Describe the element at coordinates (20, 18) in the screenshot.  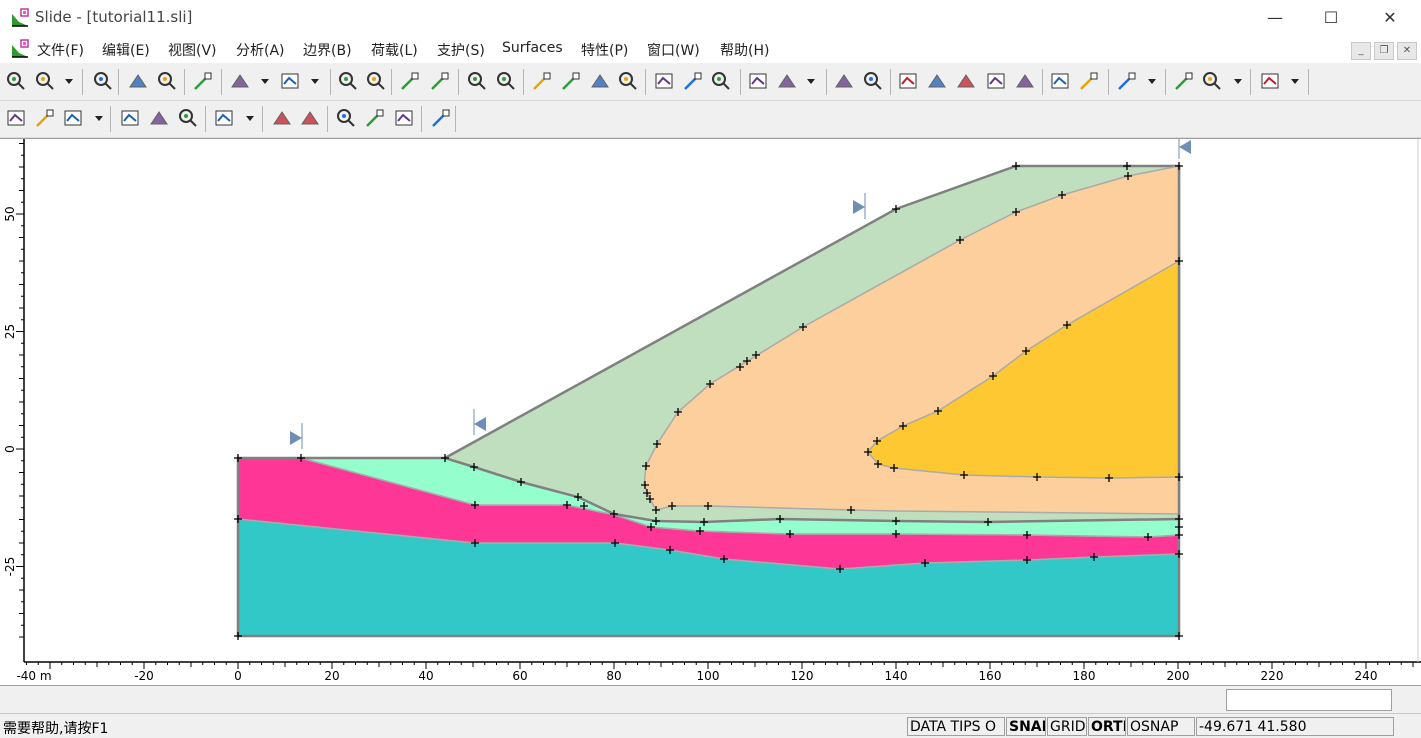
I see `slide-app-icon` at that location.